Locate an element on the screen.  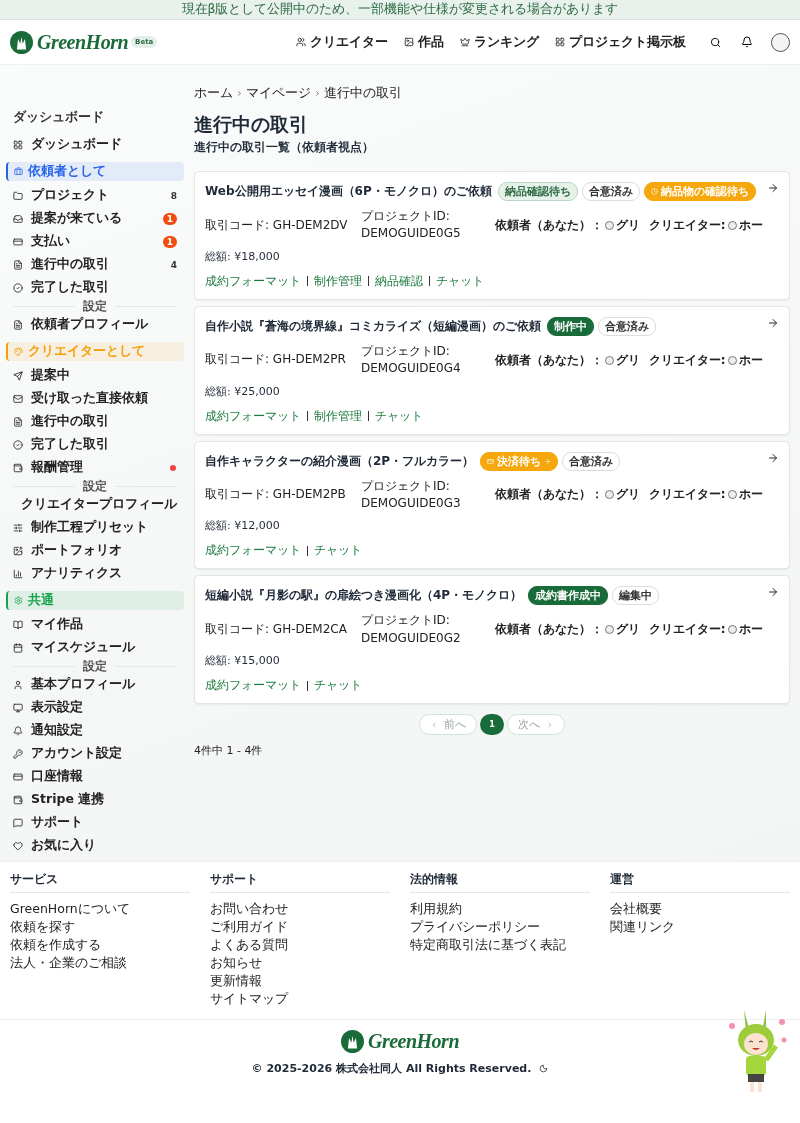
sidebar-item: アカウント設定 is located at coordinates (95, 753).